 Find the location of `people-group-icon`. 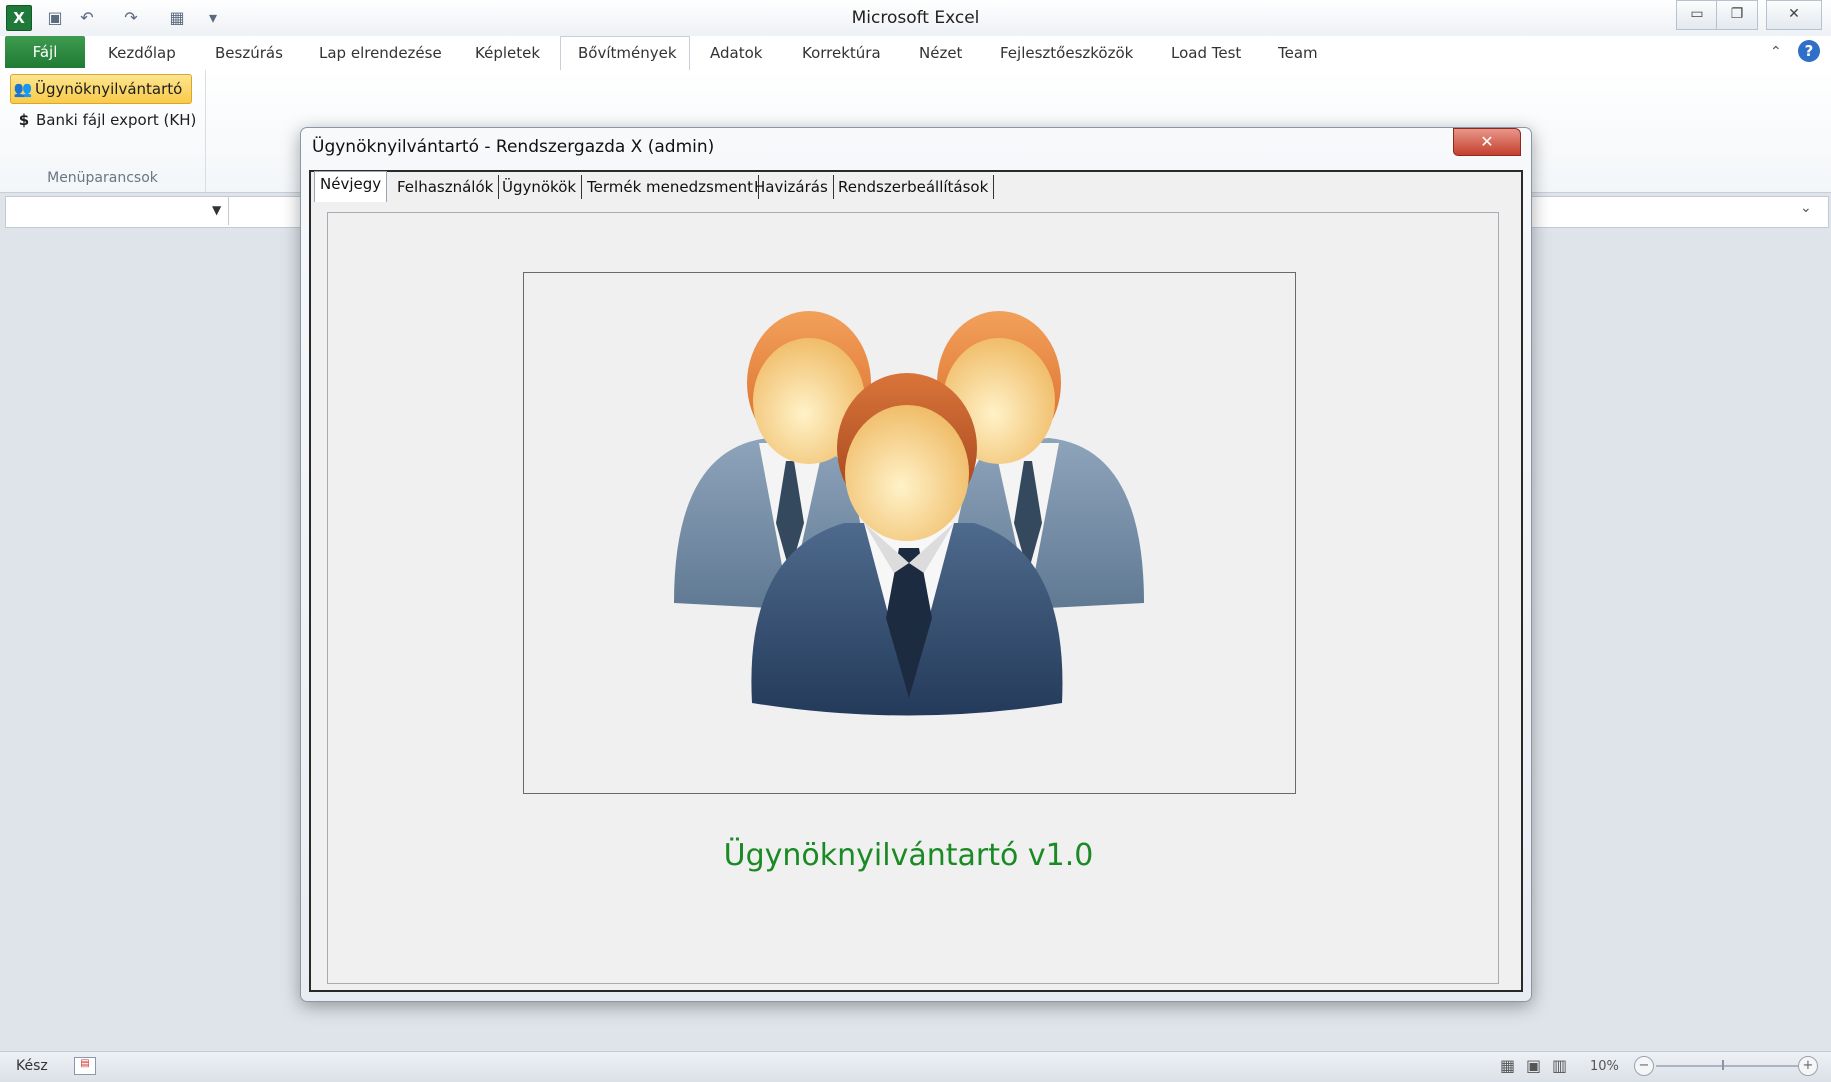

people-group-icon is located at coordinates (909, 513).